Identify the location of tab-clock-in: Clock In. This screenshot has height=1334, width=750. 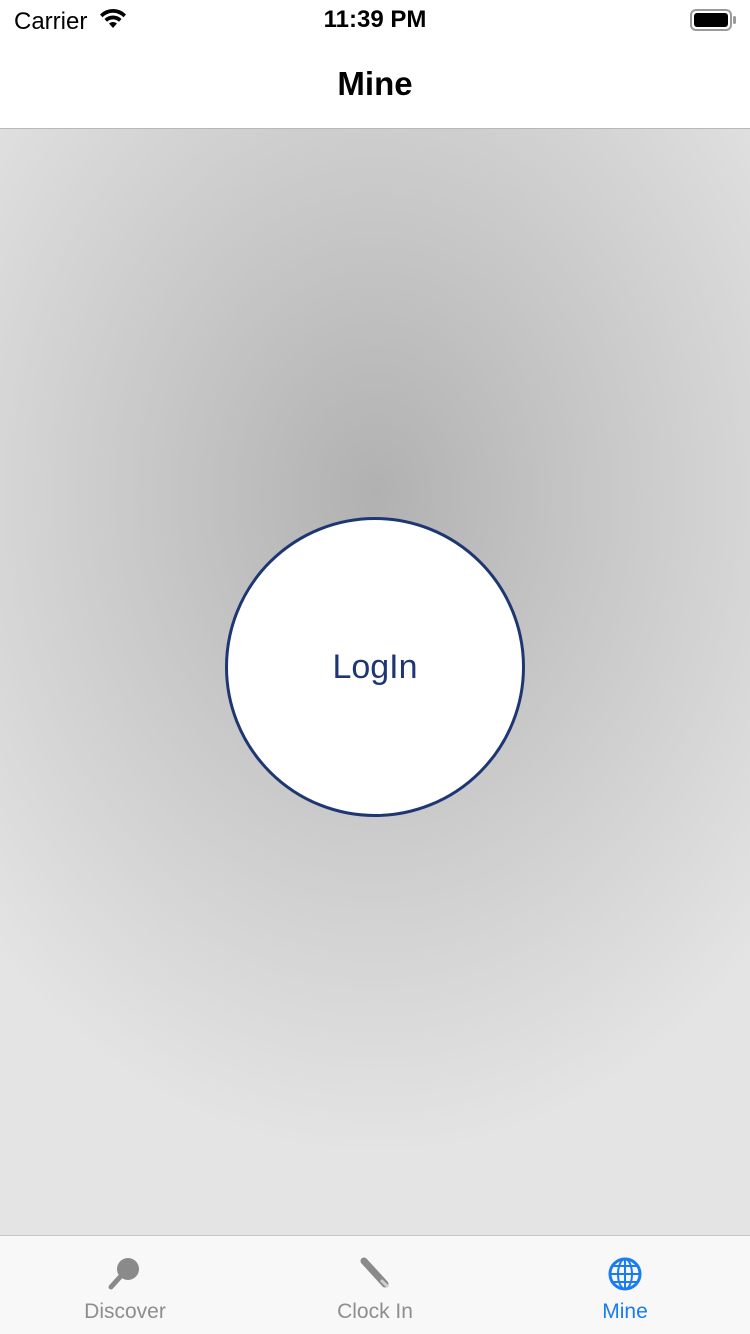
(375, 1285).